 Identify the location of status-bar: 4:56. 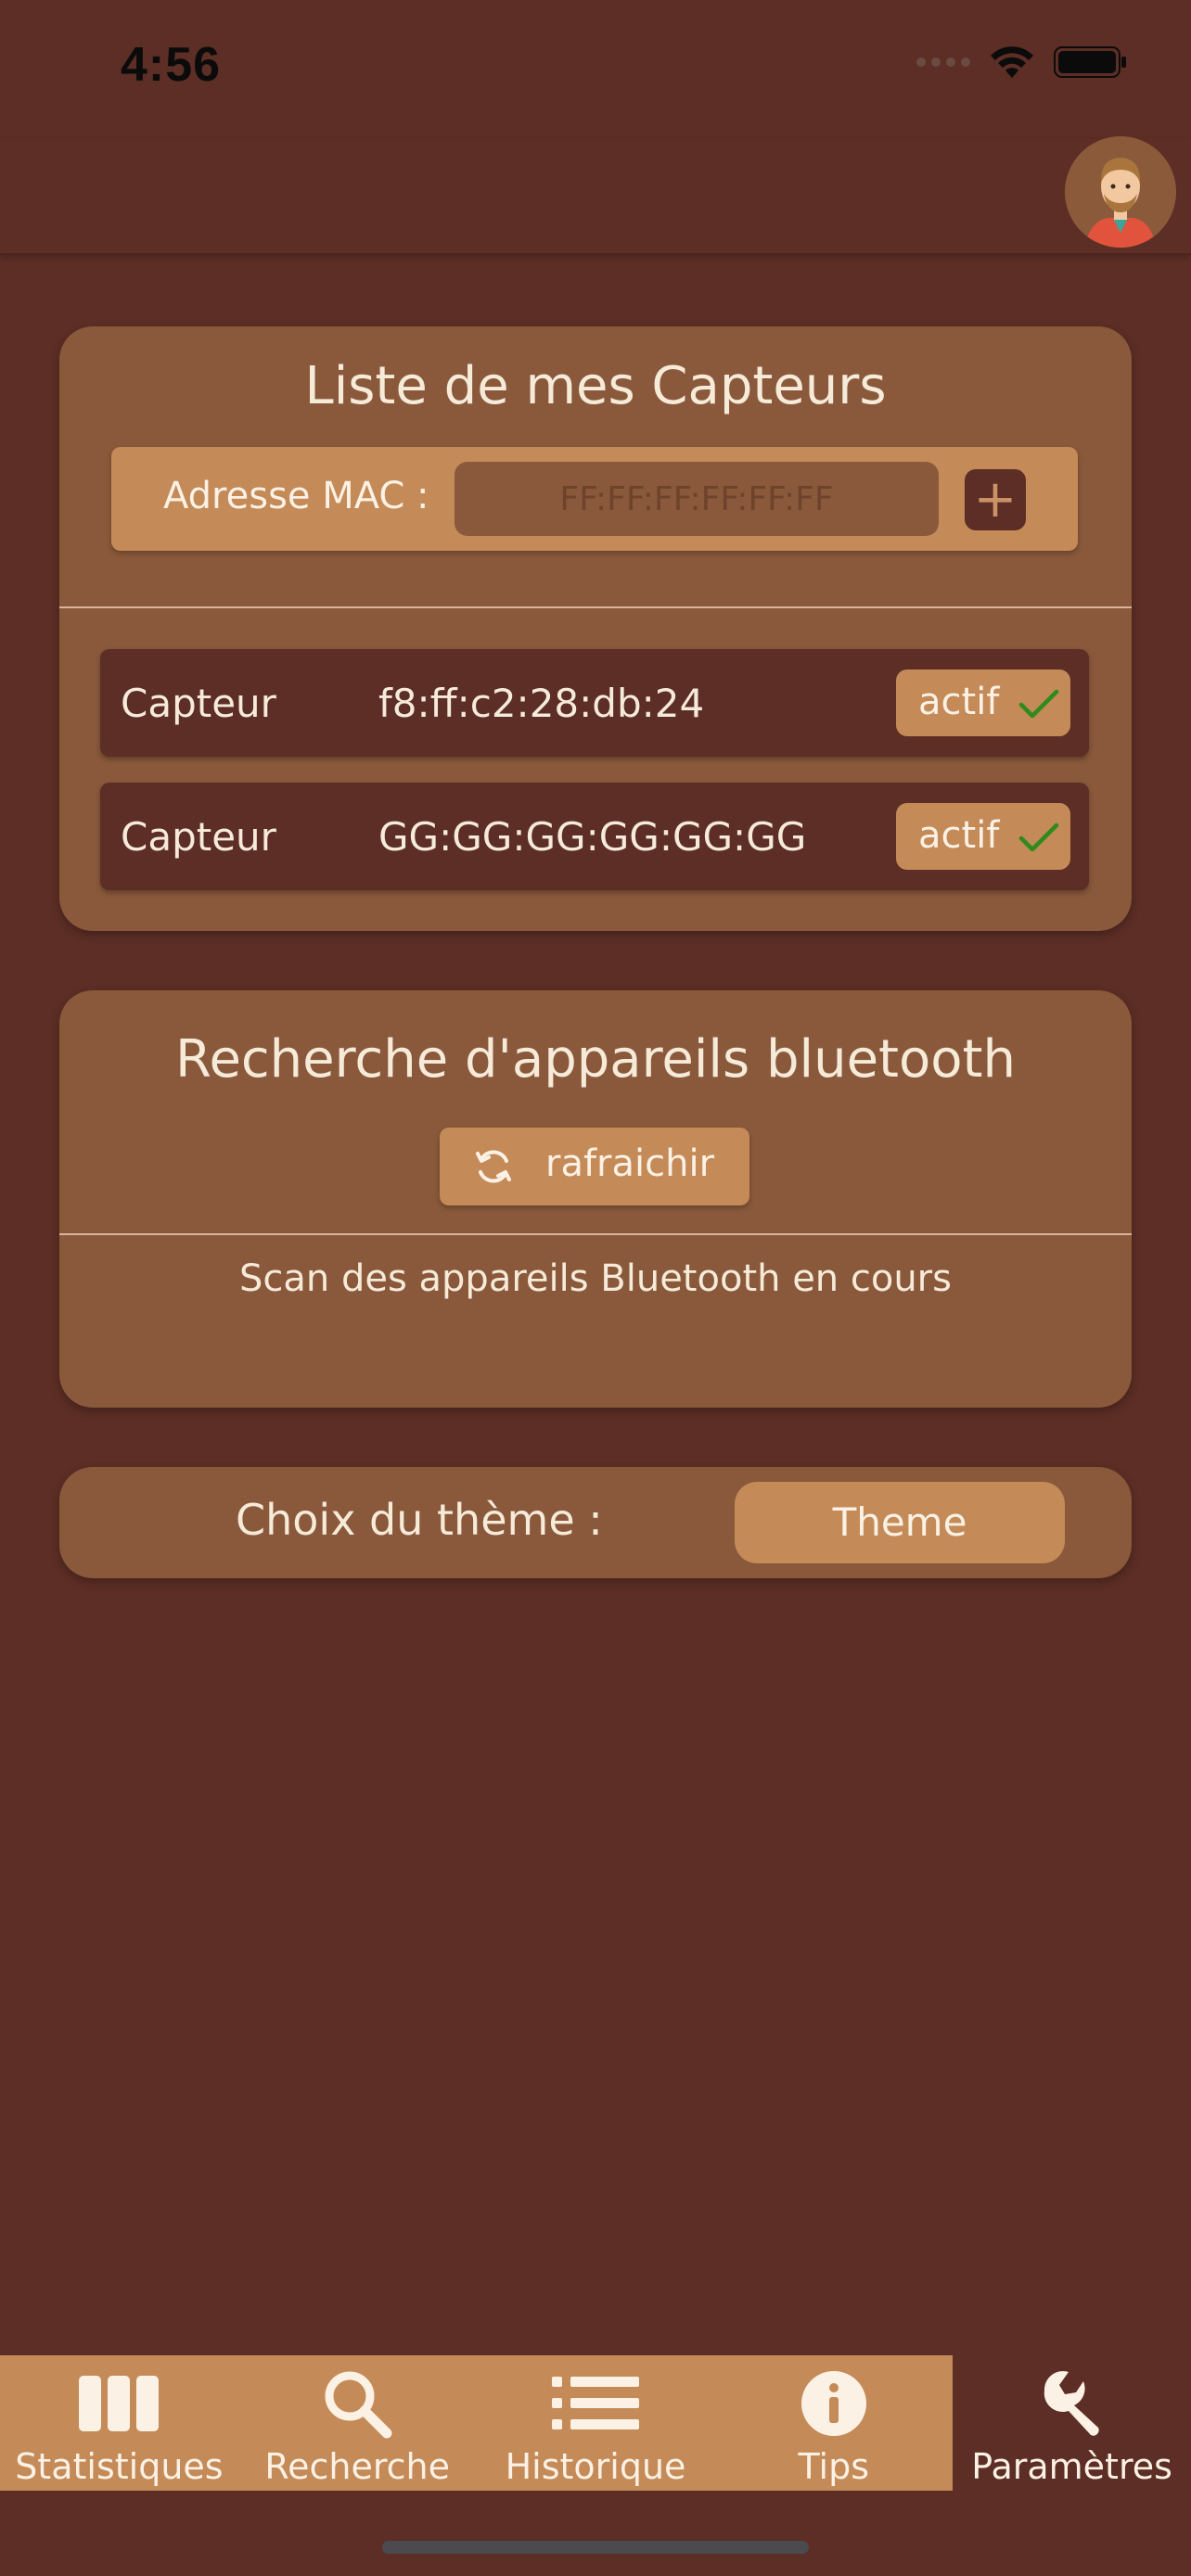
(595, 69).